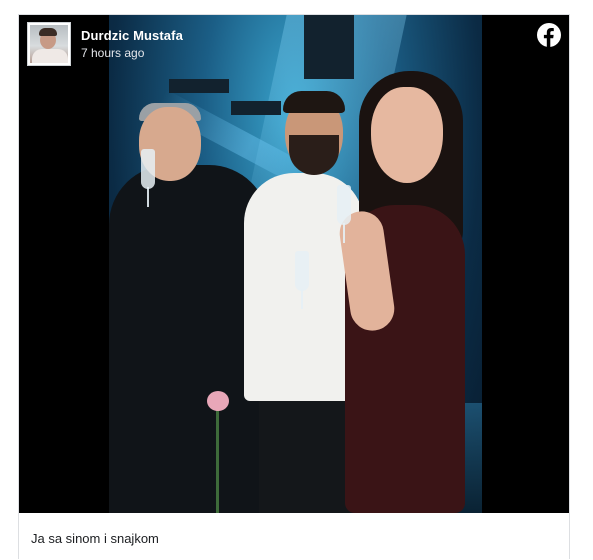 This screenshot has width=593, height=560. Describe the element at coordinates (309, 449) in the screenshot. I see `man-middle-trousers` at that location.